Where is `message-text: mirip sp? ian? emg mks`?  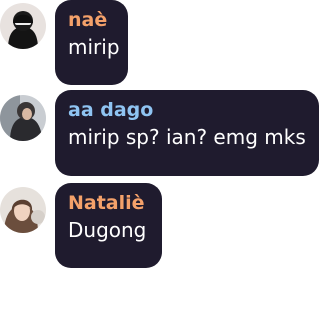 message-text: mirip sp? ian? emg mks is located at coordinates (187, 137).